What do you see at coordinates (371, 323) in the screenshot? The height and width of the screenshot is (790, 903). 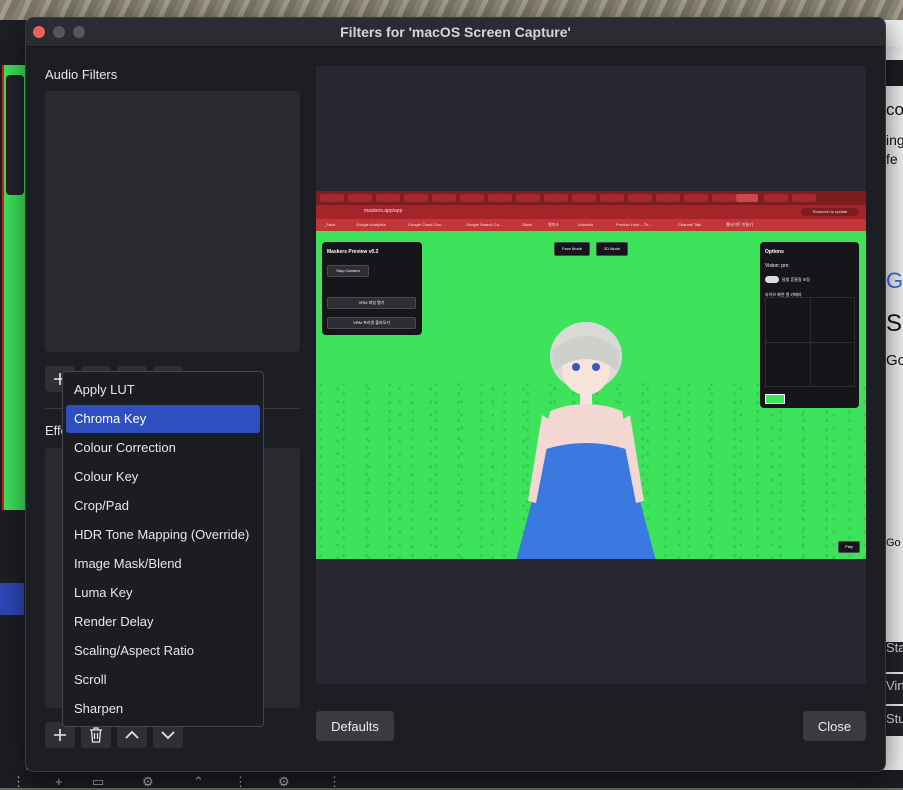 I see `vrm-presets-button: VRM 프리셋 불러오기` at bounding box center [371, 323].